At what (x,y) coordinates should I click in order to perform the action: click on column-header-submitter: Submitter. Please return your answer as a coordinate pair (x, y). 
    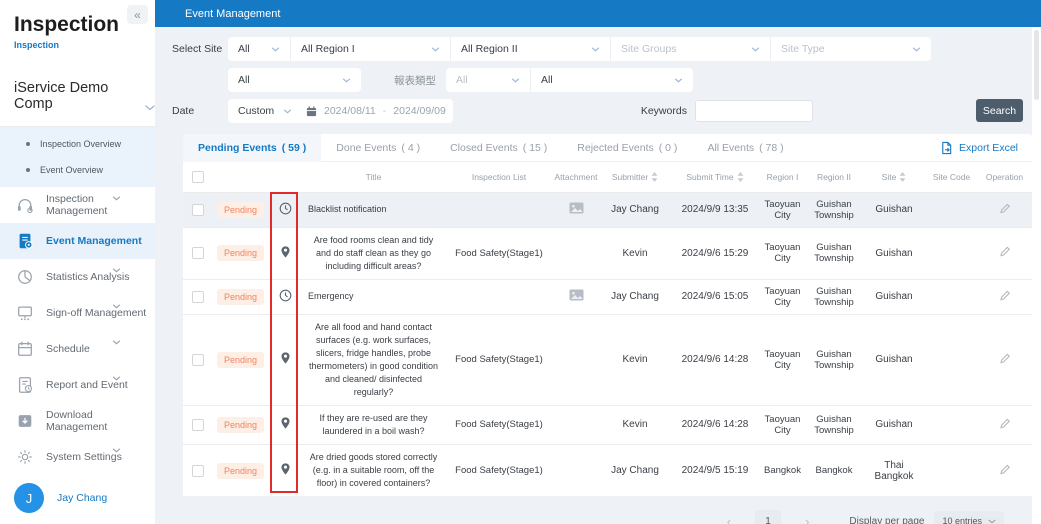
    Looking at the image, I should click on (635, 177).